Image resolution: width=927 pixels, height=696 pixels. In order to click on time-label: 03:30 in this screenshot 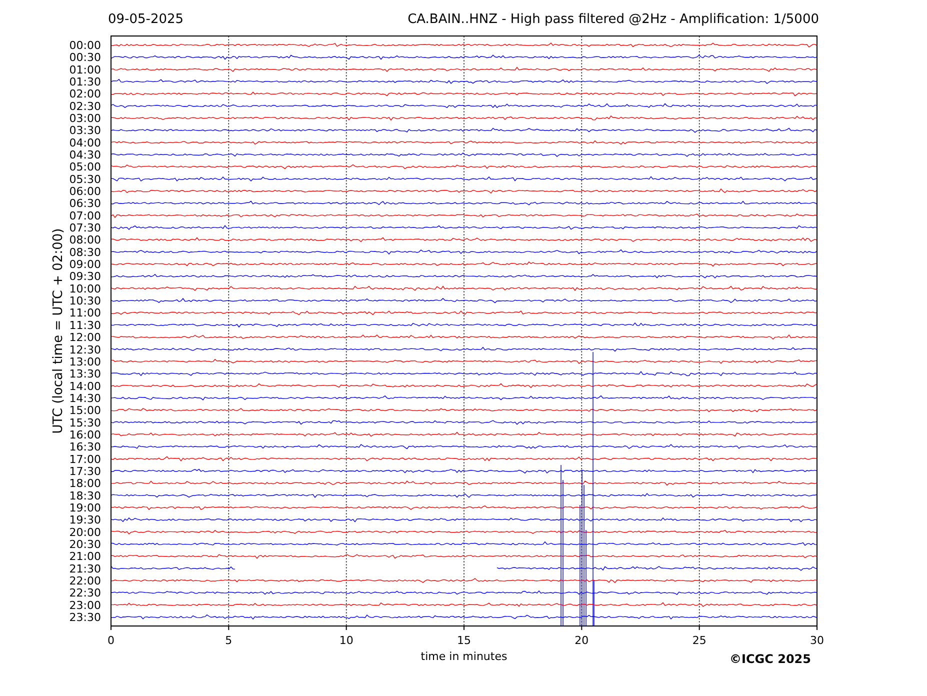, I will do `click(85, 131)`.